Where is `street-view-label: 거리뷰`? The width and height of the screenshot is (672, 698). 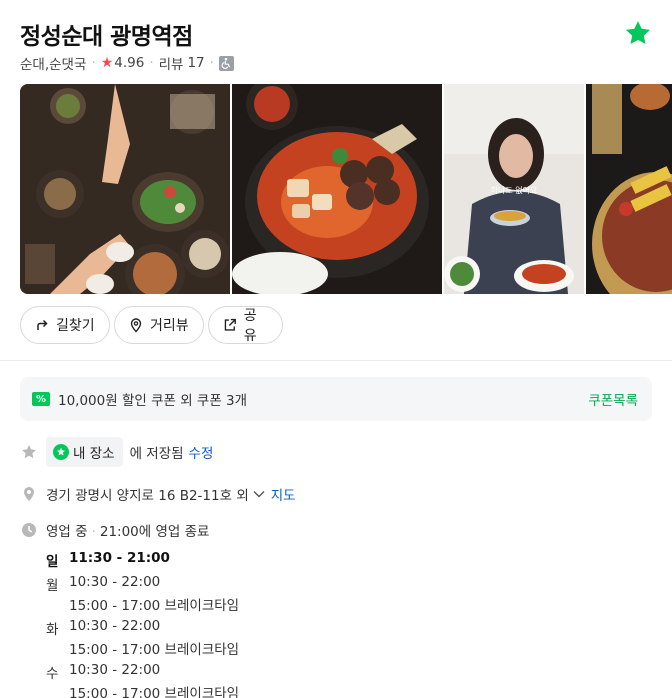 street-view-label: 거리뷰 is located at coordinates (169, 326).